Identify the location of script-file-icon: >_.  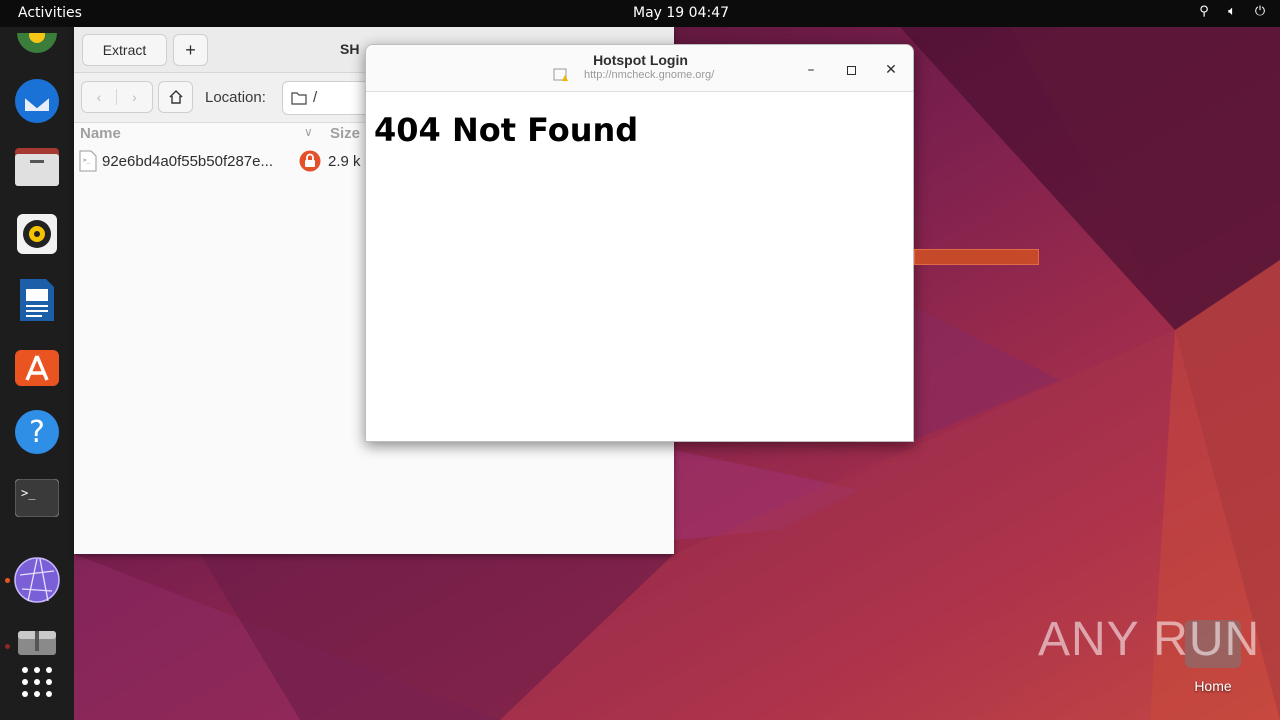
(88, 161).